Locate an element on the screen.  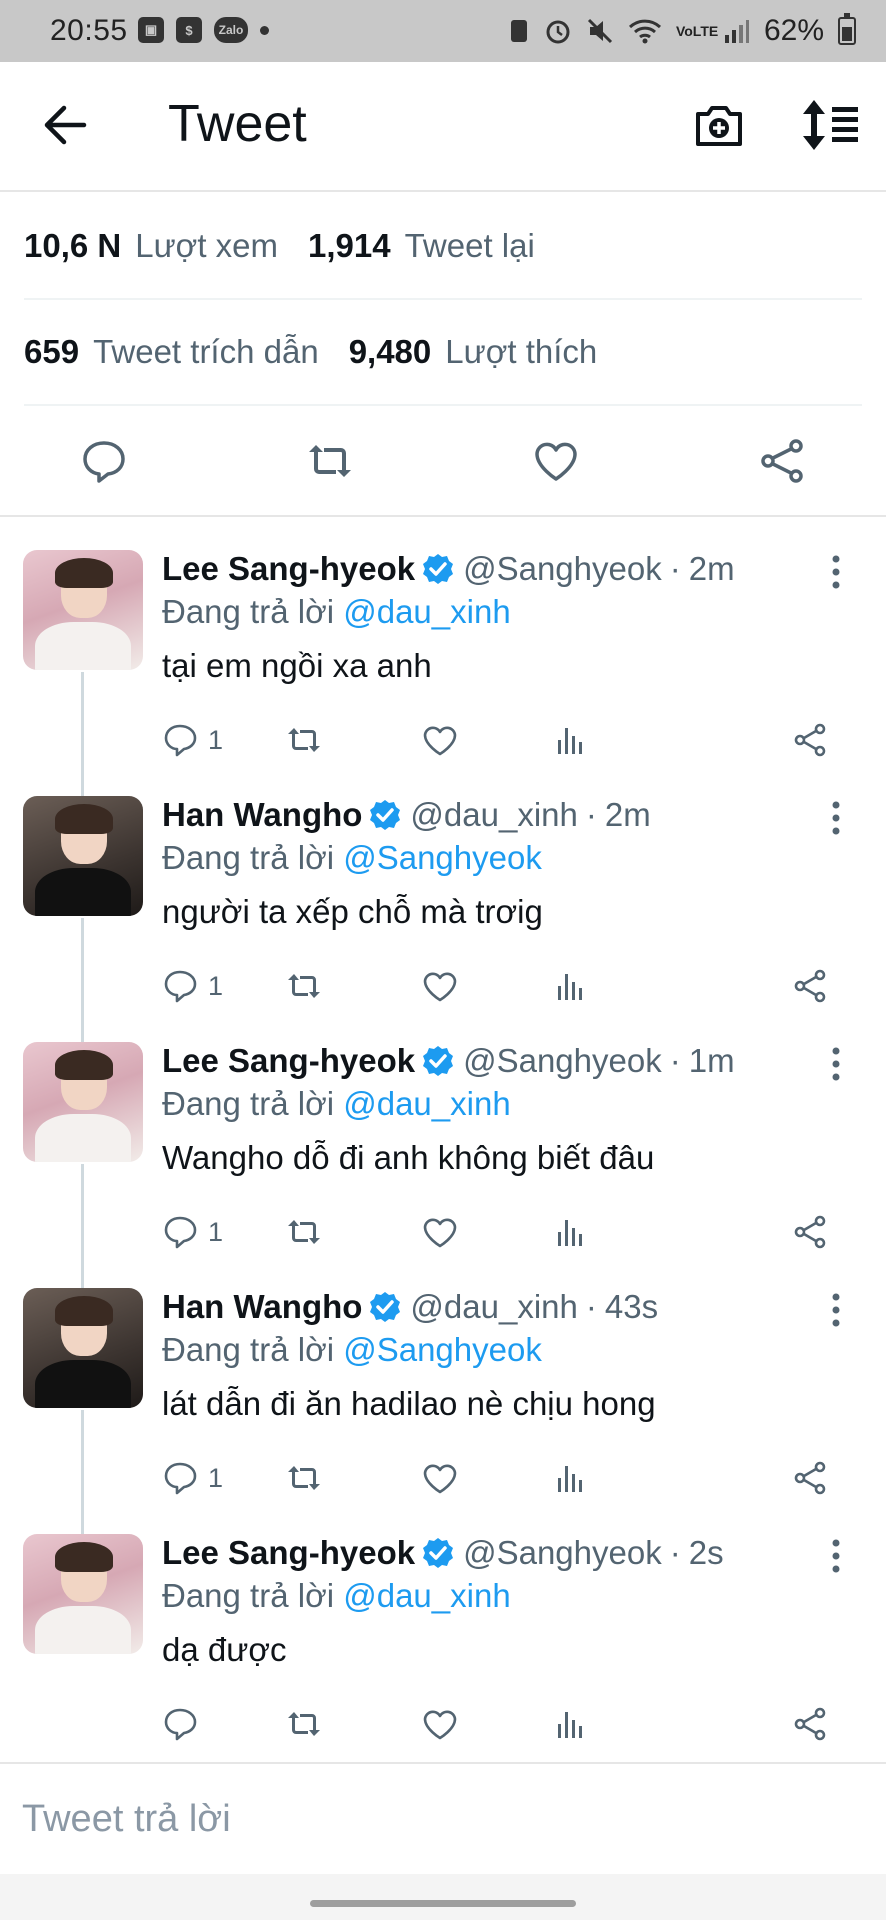
likes-label: Lượt thích is located at coordinates (521, 352).